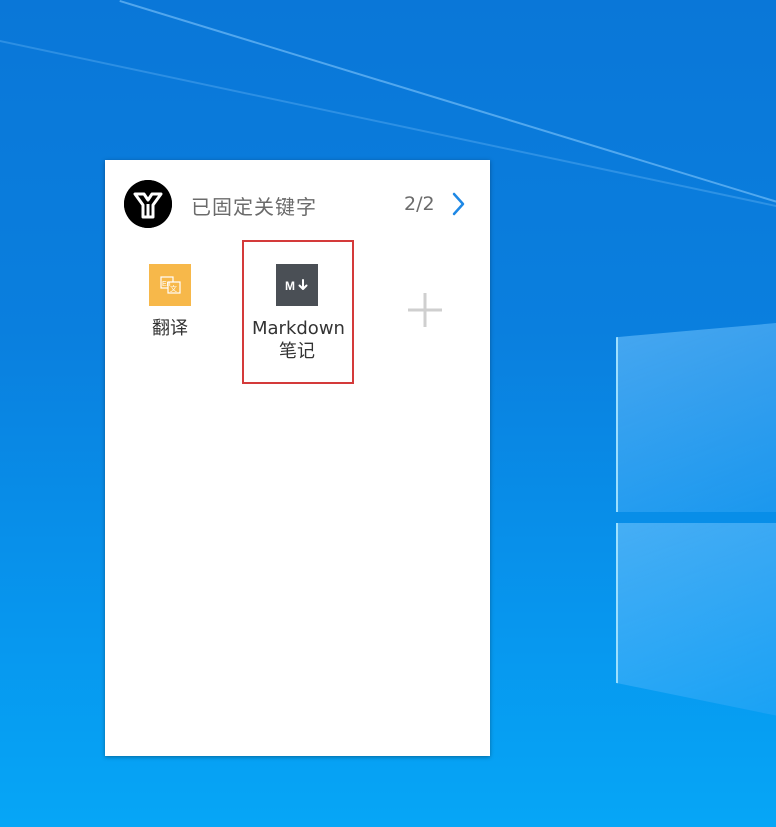  What do you see at coordinates (298, 315) in the screenshot?
I see `pinned-item-markdown: M Markdown 笔记` at bounding box center [298, 315].